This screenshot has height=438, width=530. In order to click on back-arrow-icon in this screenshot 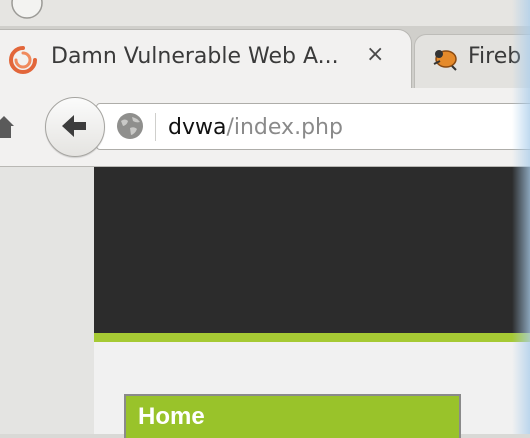, I will do `click(74, 126)`.